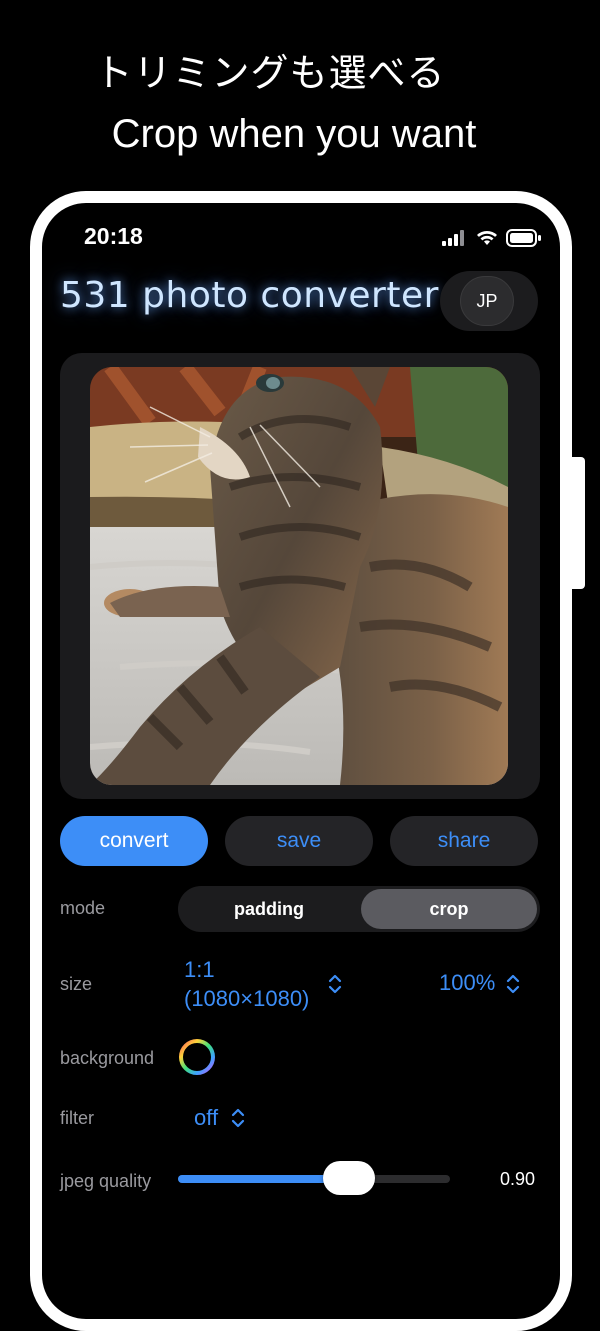 This screenshot has width=600, height=1331. What do you see at coordinates (359, 909) in the screenshot?
I see `mode-segmented-control: padding crop` at bounding box center [359, 909].